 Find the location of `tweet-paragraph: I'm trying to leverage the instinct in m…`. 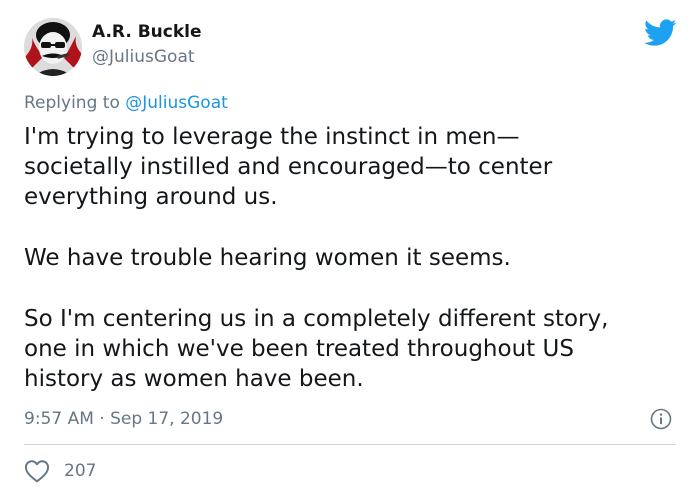

tweet-paragraph: I'm trying to leverage the instinct in m… is located at coordinates (288, 167).